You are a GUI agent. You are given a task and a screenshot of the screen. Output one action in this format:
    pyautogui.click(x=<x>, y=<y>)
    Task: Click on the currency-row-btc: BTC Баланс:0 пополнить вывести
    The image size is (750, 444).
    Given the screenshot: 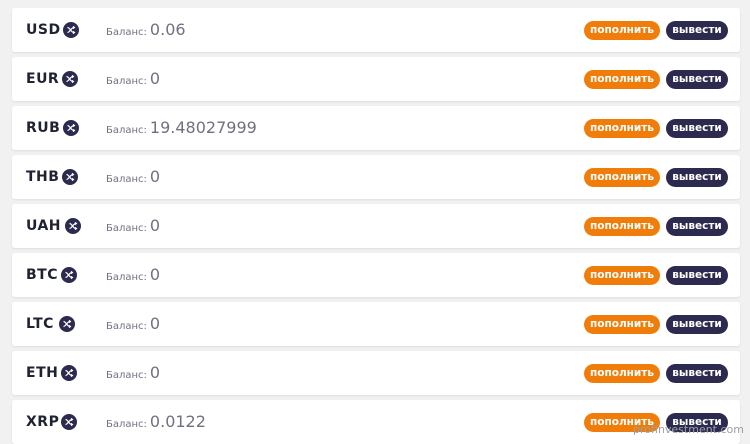 What is the action you would take?
    pyautogui.click(x=376, y=275)
    